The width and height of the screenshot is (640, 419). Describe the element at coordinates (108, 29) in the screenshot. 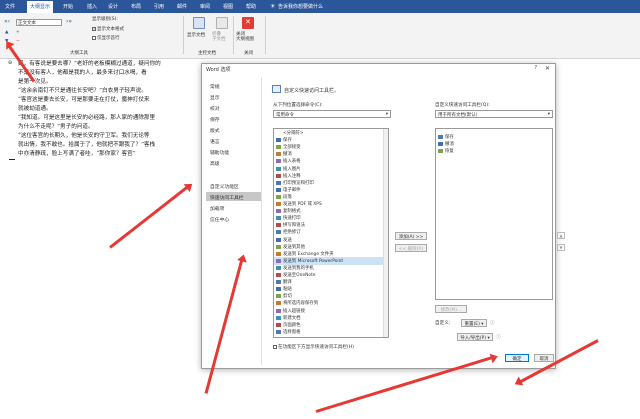

I see `show-text-format-checkbox: 显示文本格式` at that location.